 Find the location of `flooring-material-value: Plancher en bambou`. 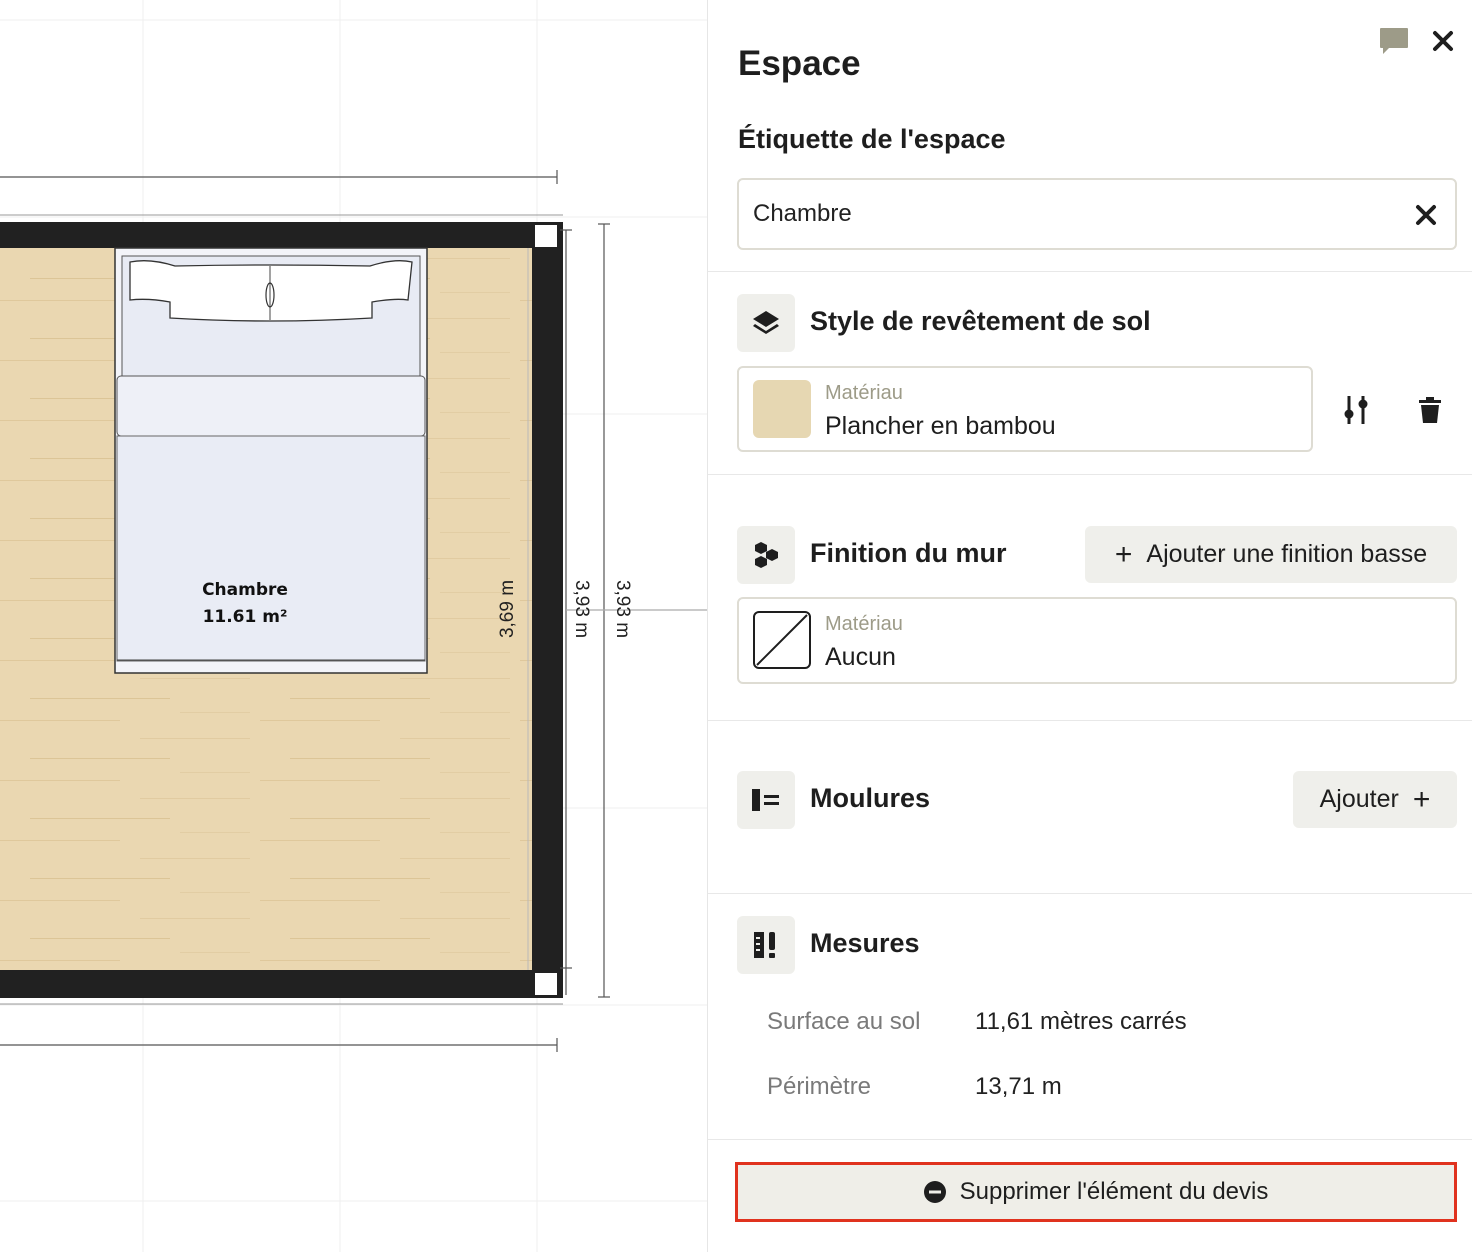

flooring-material-value: Plancher en bambou is located at coordinates (940, 426).